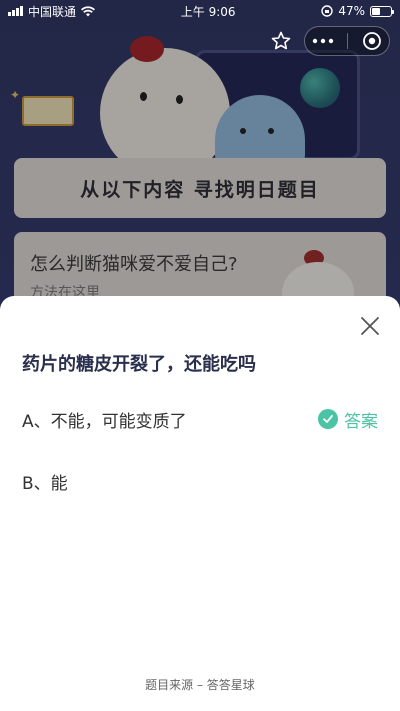 The image size is (400, 711). Describe the element at coordinates (323, 41) in the screenshot. I see `more-icon` at that location.